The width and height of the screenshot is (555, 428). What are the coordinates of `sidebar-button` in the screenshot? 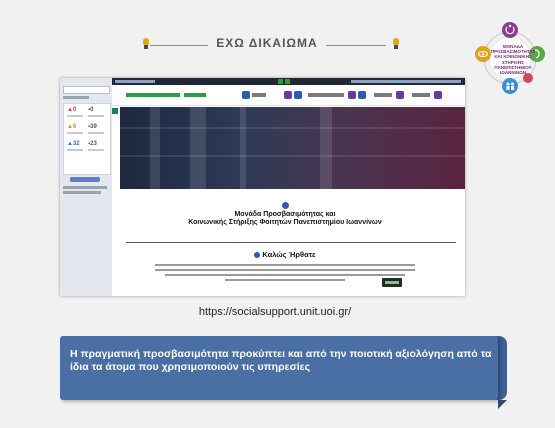 It's located at (85, 179).